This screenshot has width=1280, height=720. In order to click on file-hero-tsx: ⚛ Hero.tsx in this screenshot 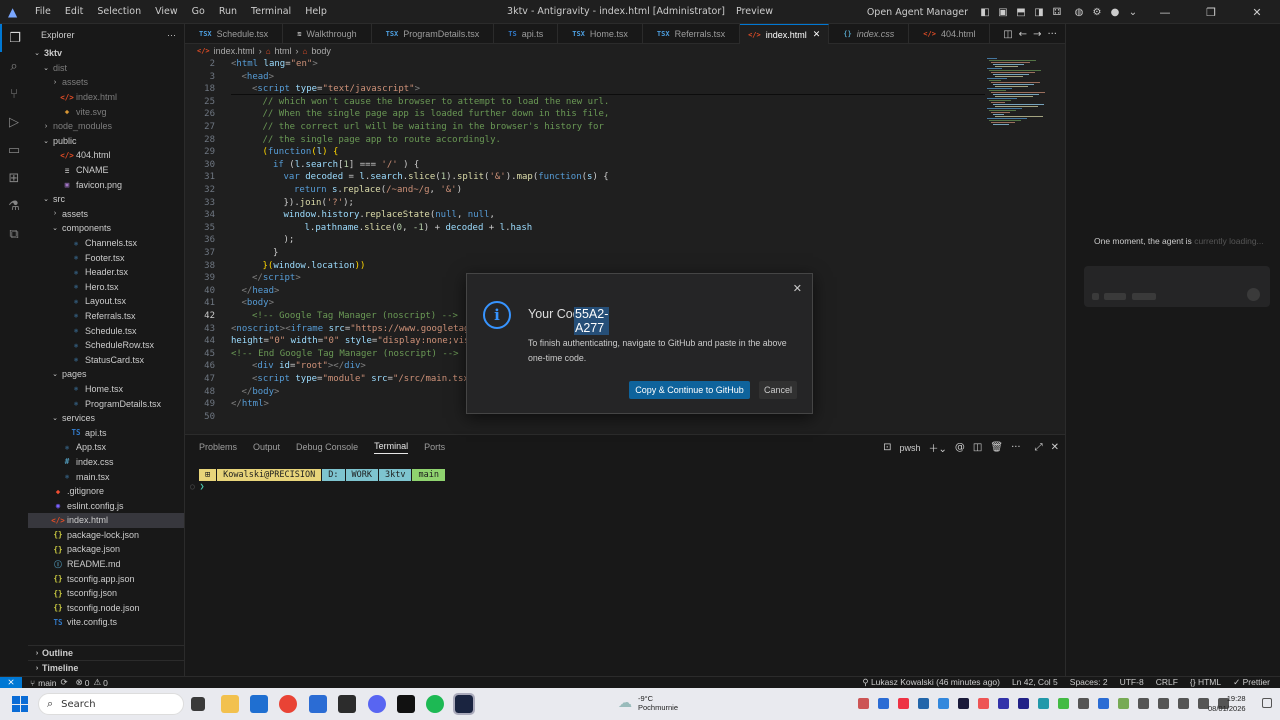, I will do `click(106, 287)`.